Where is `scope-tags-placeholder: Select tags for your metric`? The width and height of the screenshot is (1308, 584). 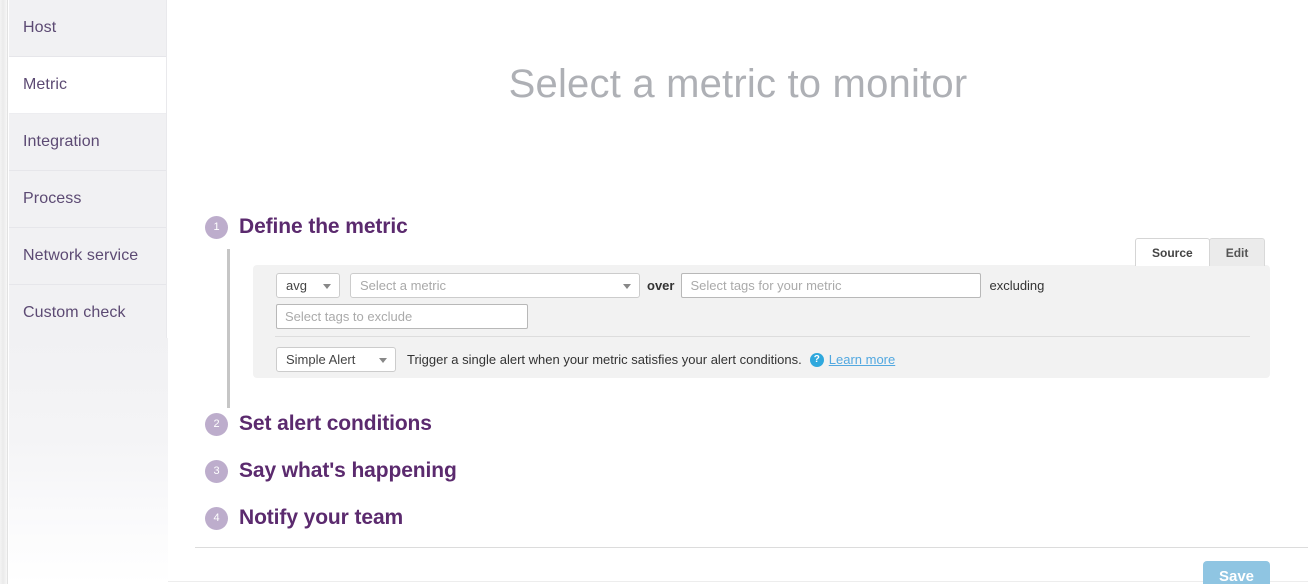 scope-tags-placeholder: Select tags for your metric is located at coordinates (766, 285).